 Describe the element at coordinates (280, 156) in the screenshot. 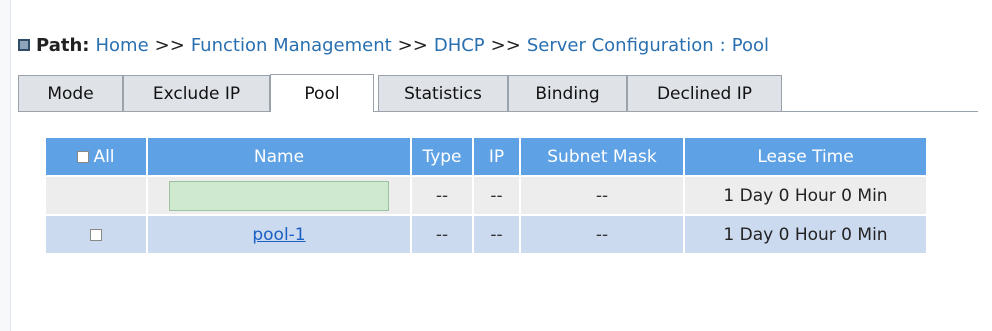

I see `column-header-name: Name` at that location.